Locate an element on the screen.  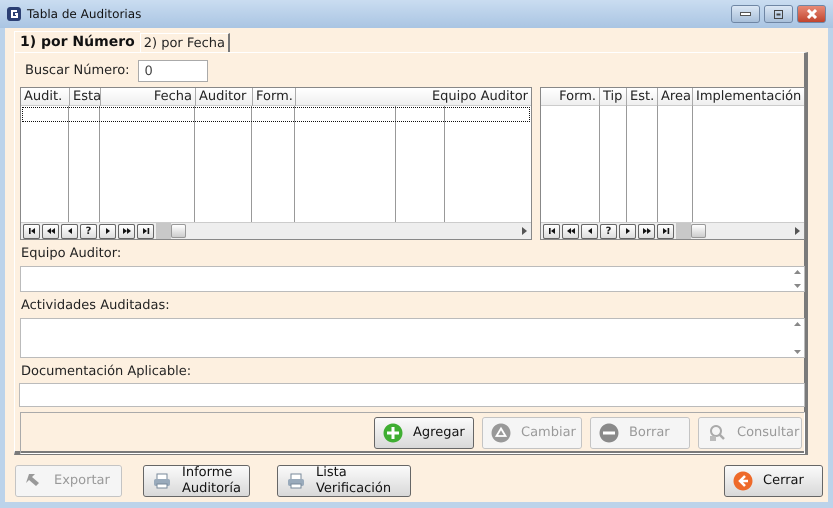
tab: 2) por Fecha is located at coordinates (185, 42).